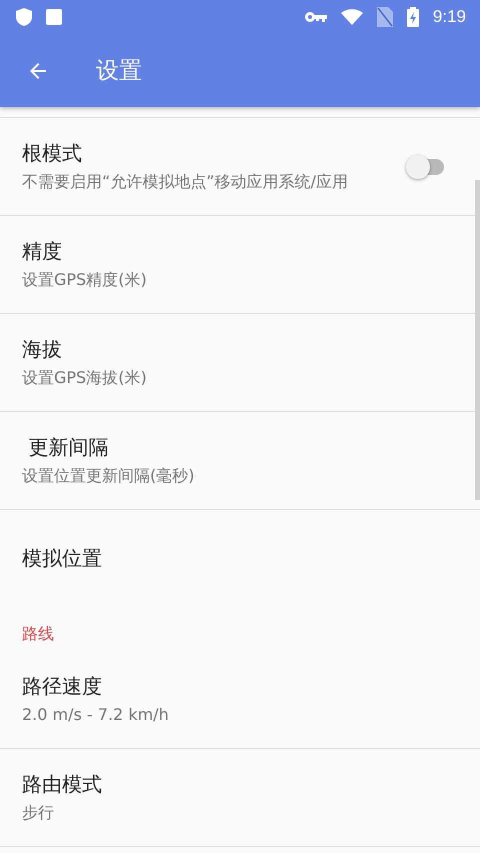  I want to click on clock-time: 9:19, so click(449, 17).